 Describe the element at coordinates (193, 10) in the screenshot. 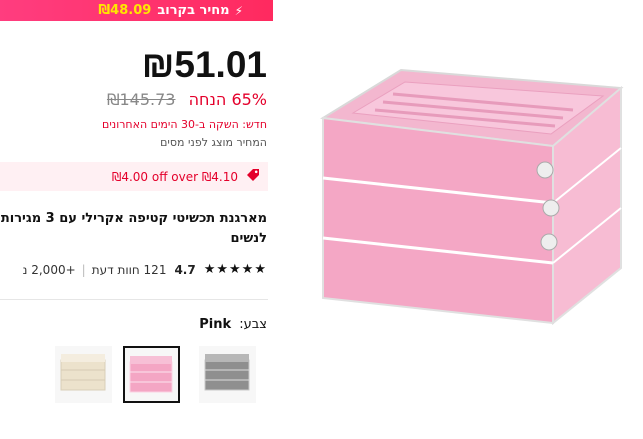

I see `coming-price-label: מחיר בקרוב` at that location.